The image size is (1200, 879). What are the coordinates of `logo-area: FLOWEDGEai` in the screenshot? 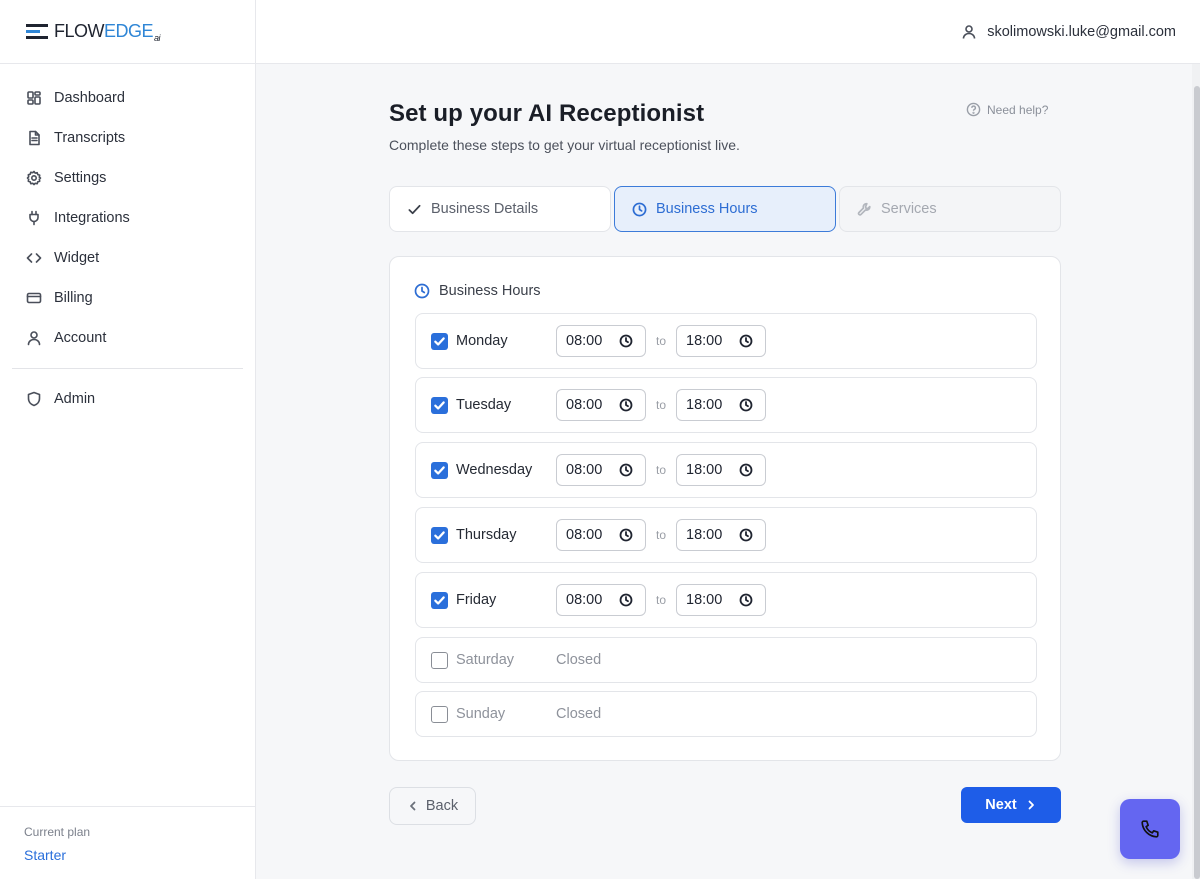 It's located at (127, 32).